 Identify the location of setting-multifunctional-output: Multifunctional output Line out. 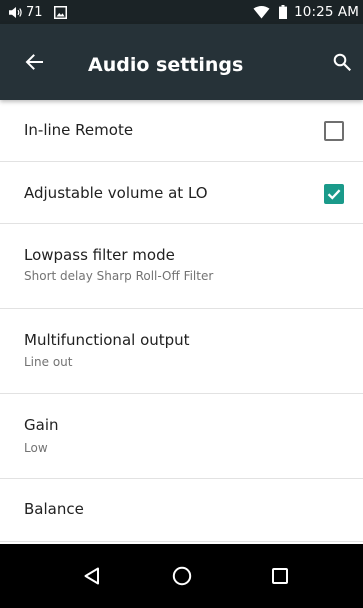
(181, 351).